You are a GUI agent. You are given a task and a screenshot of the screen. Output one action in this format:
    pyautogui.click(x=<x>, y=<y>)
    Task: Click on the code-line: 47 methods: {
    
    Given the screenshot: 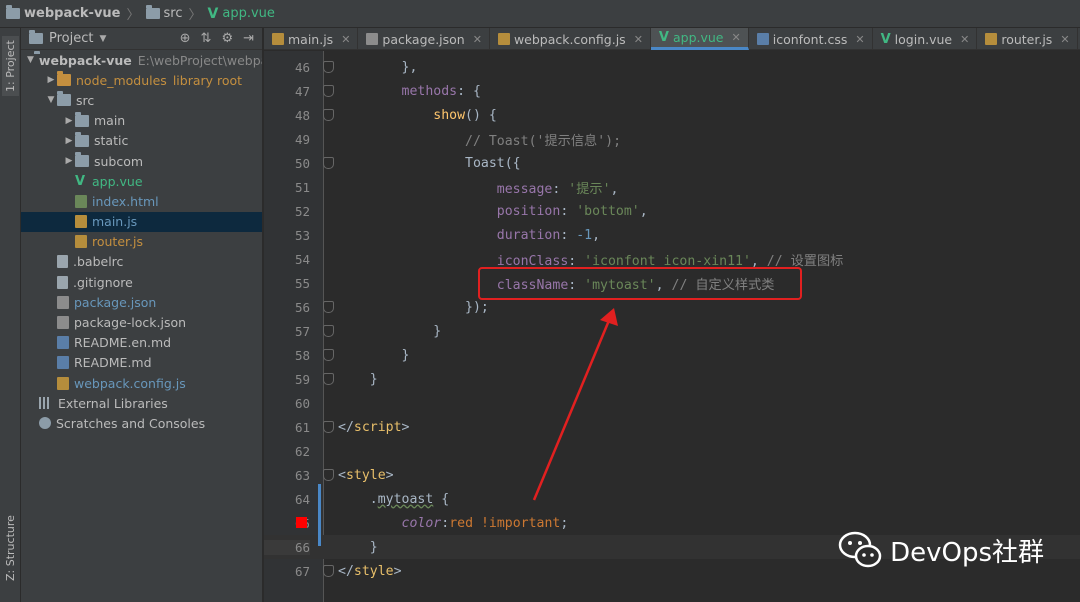 What is the action you would take?
    pyautogui.click(x=672, y=91)
    